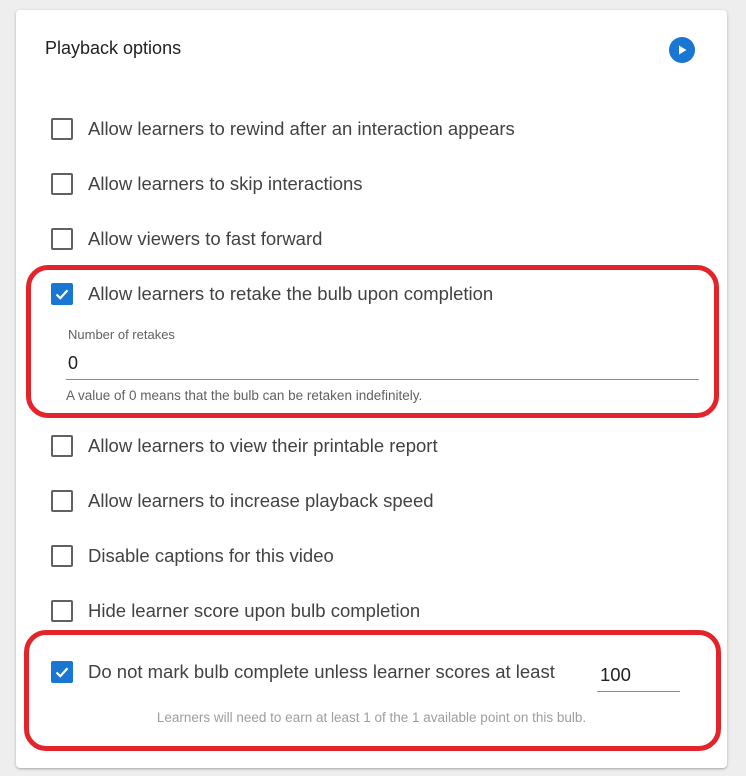 The width and height of the screenshot is (746, 776). What do you see at coordinates (205, 238) in the screenshot?
I see `option-label: Allow viewers to fast forward` at bounding box center [205, 238].